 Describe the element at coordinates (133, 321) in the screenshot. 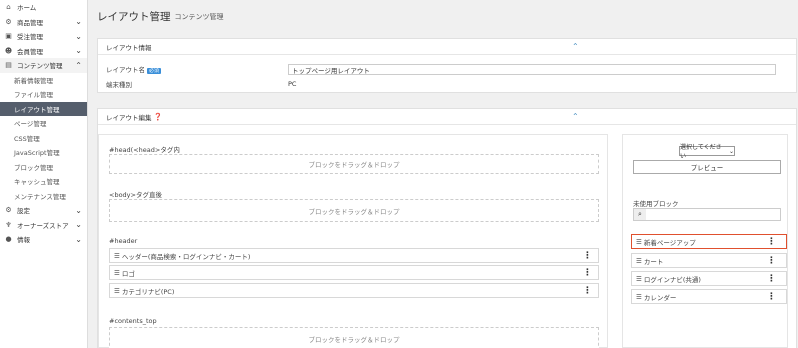

I see `section-contents-top-title: #contents_top` at that location.